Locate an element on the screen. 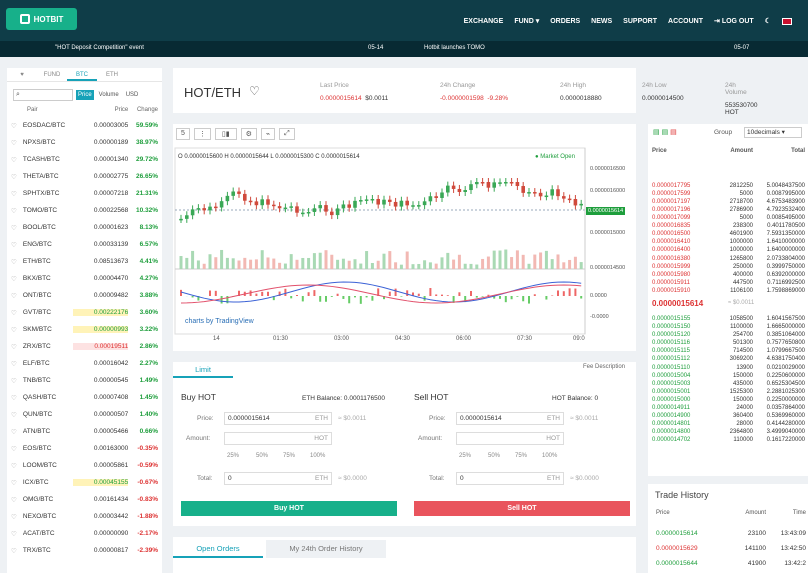 The image size is (808, 573). ask-row: 0.0000016835 238300 0.4011780500 is located at coordinates (728, 226).